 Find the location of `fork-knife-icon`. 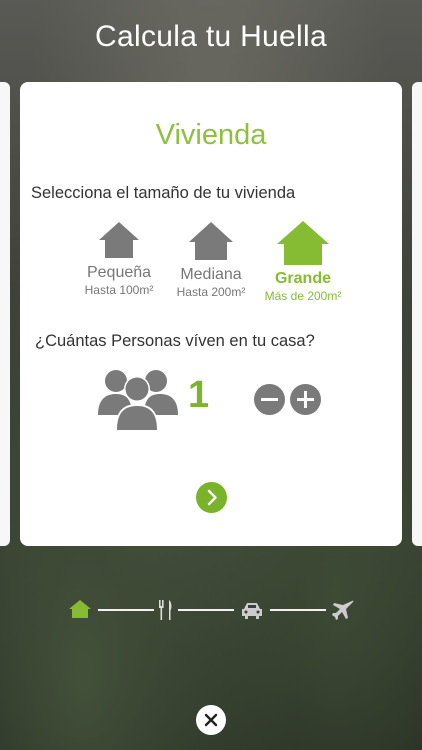

fork-knife-icon is located at coordinates (166, 610).